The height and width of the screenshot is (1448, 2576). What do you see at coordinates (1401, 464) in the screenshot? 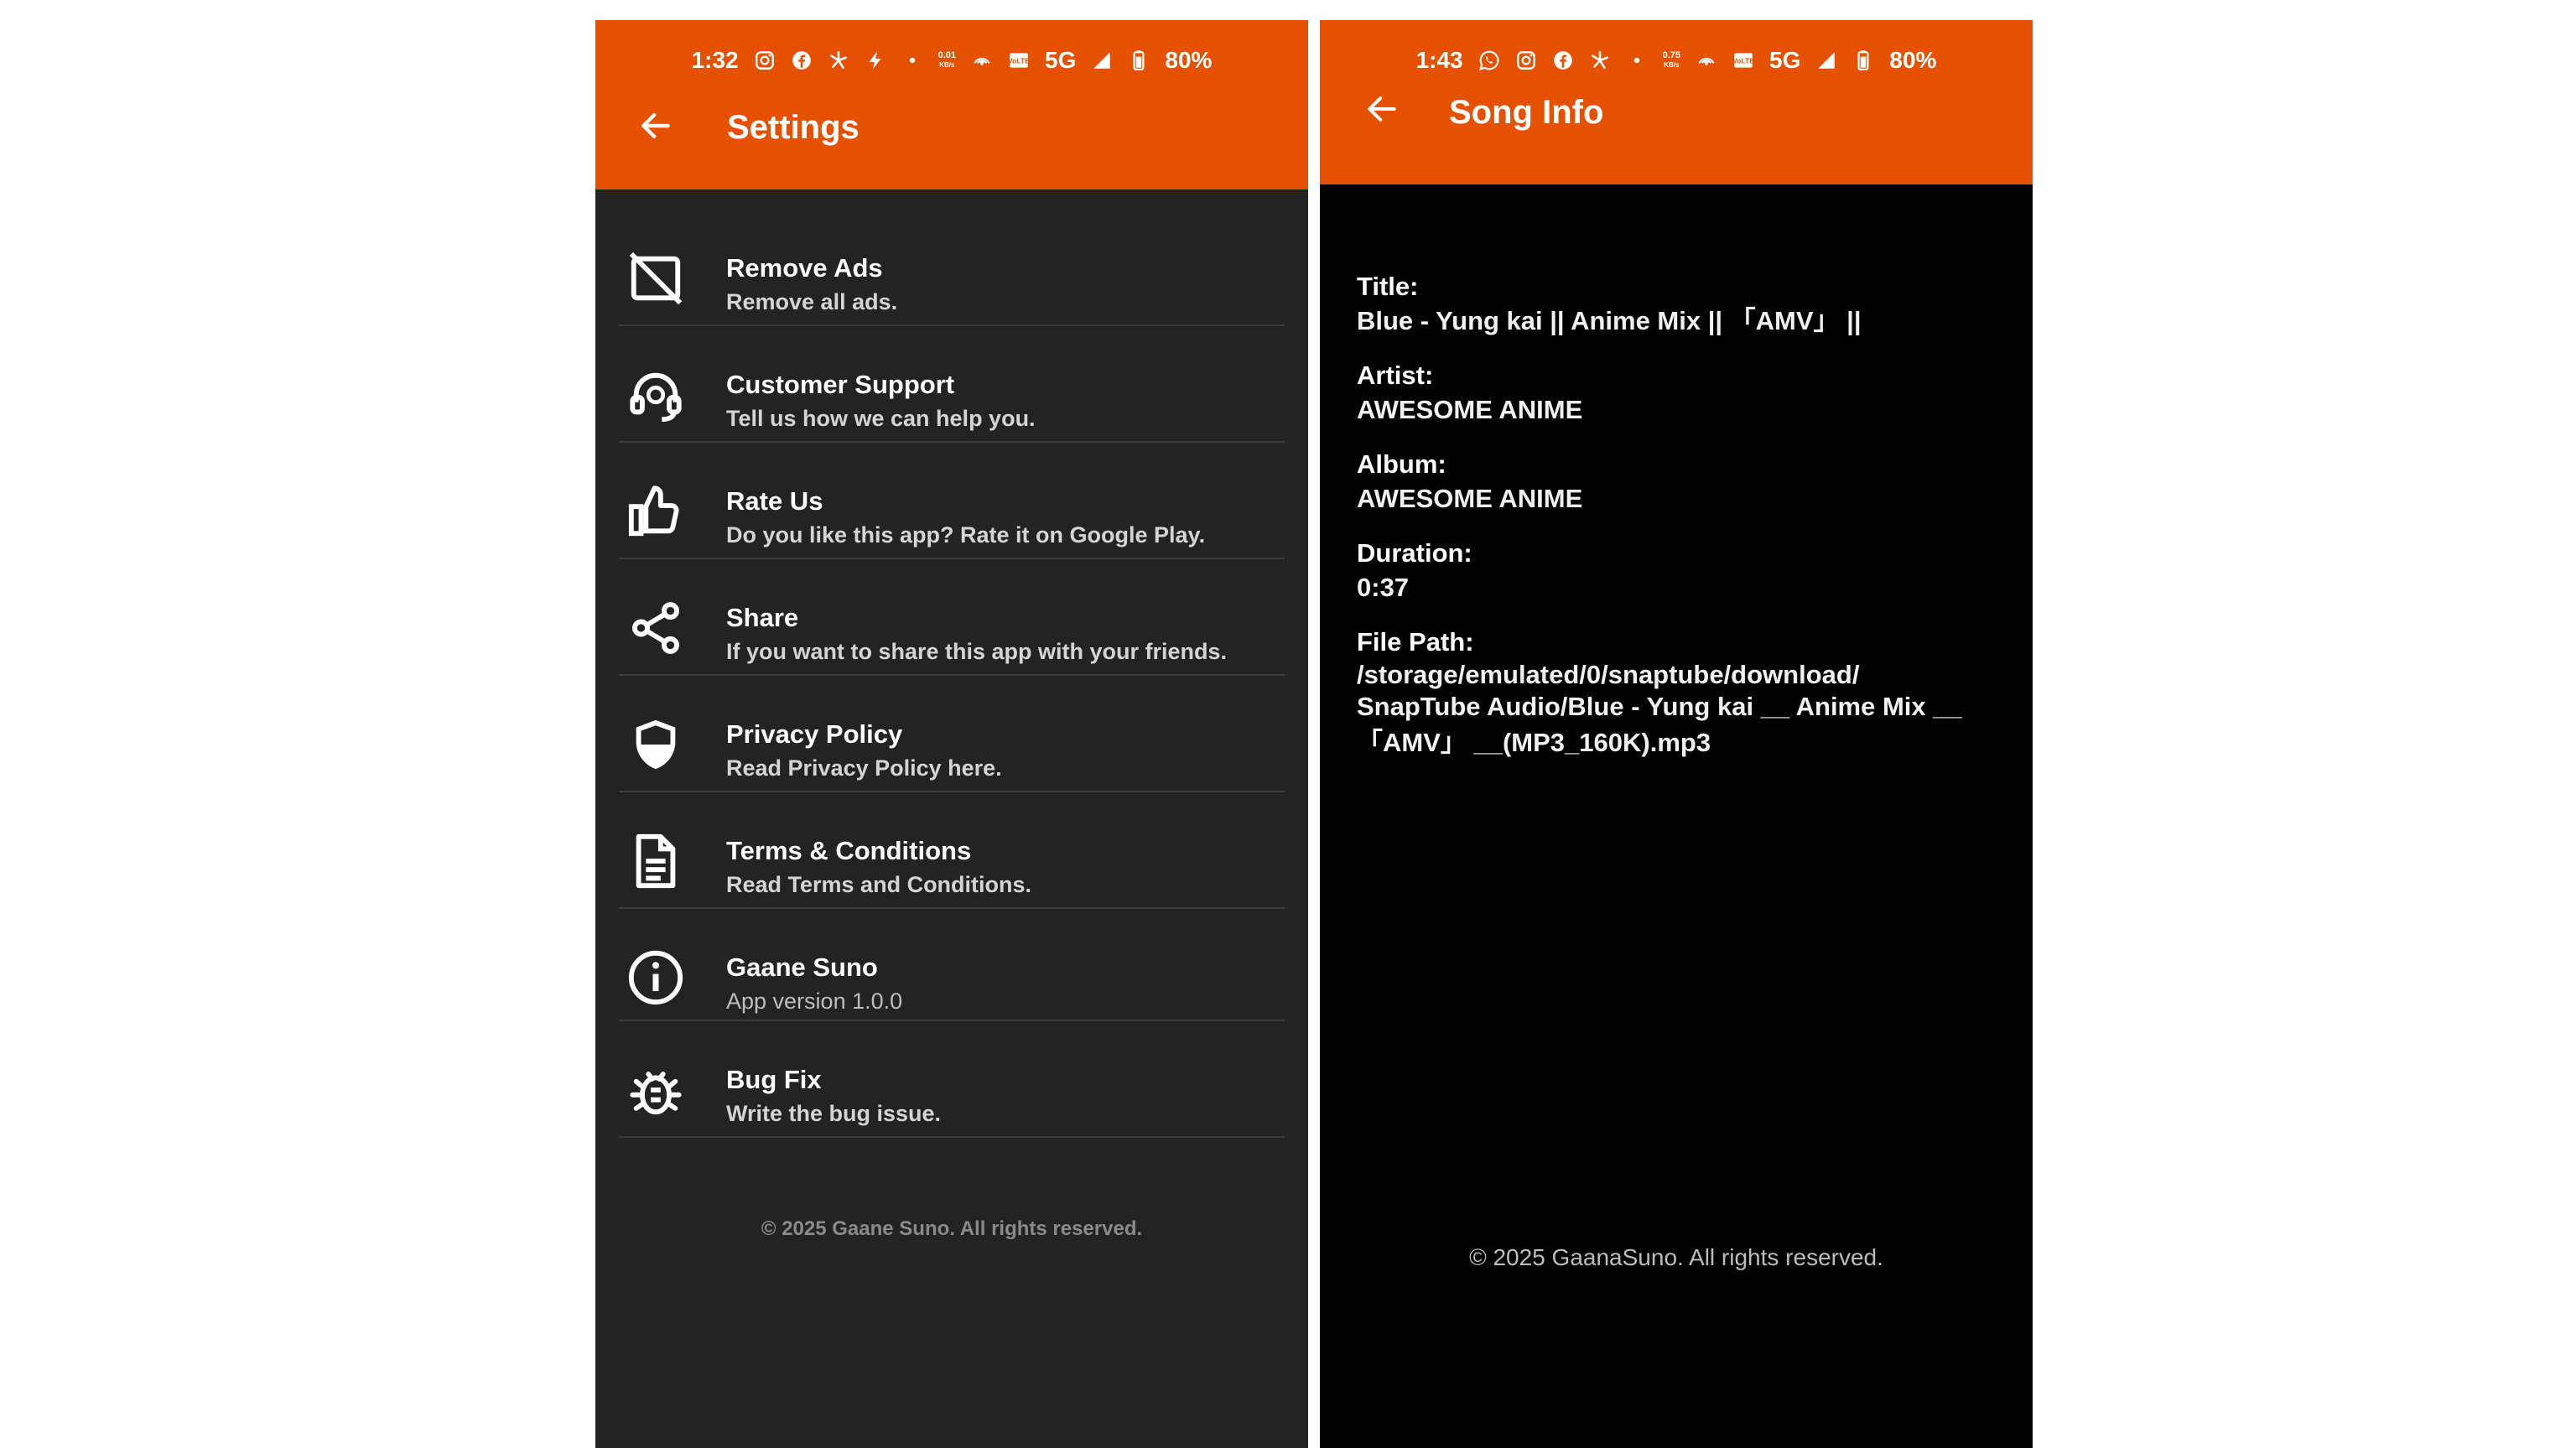
I see `song-album-label: Album:` at bounding box center [1401, 464].